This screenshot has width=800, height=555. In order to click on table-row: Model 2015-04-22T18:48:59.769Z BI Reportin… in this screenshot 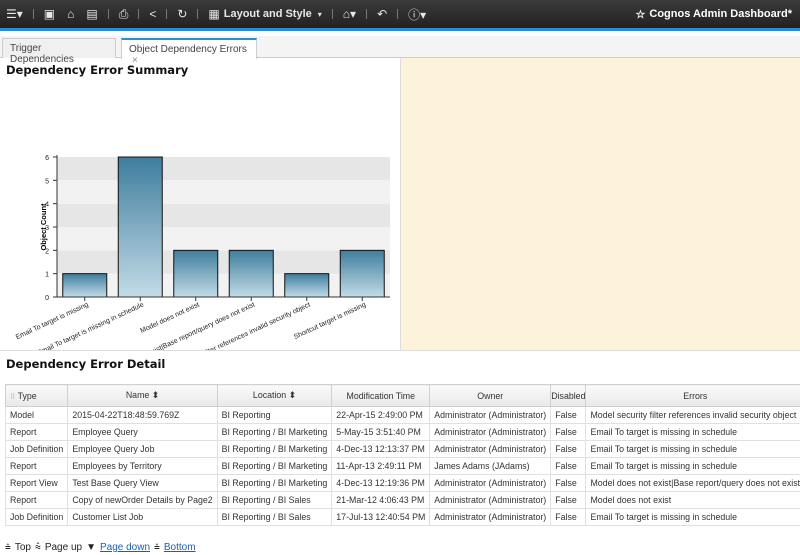, I will do `click(402, 415)`.